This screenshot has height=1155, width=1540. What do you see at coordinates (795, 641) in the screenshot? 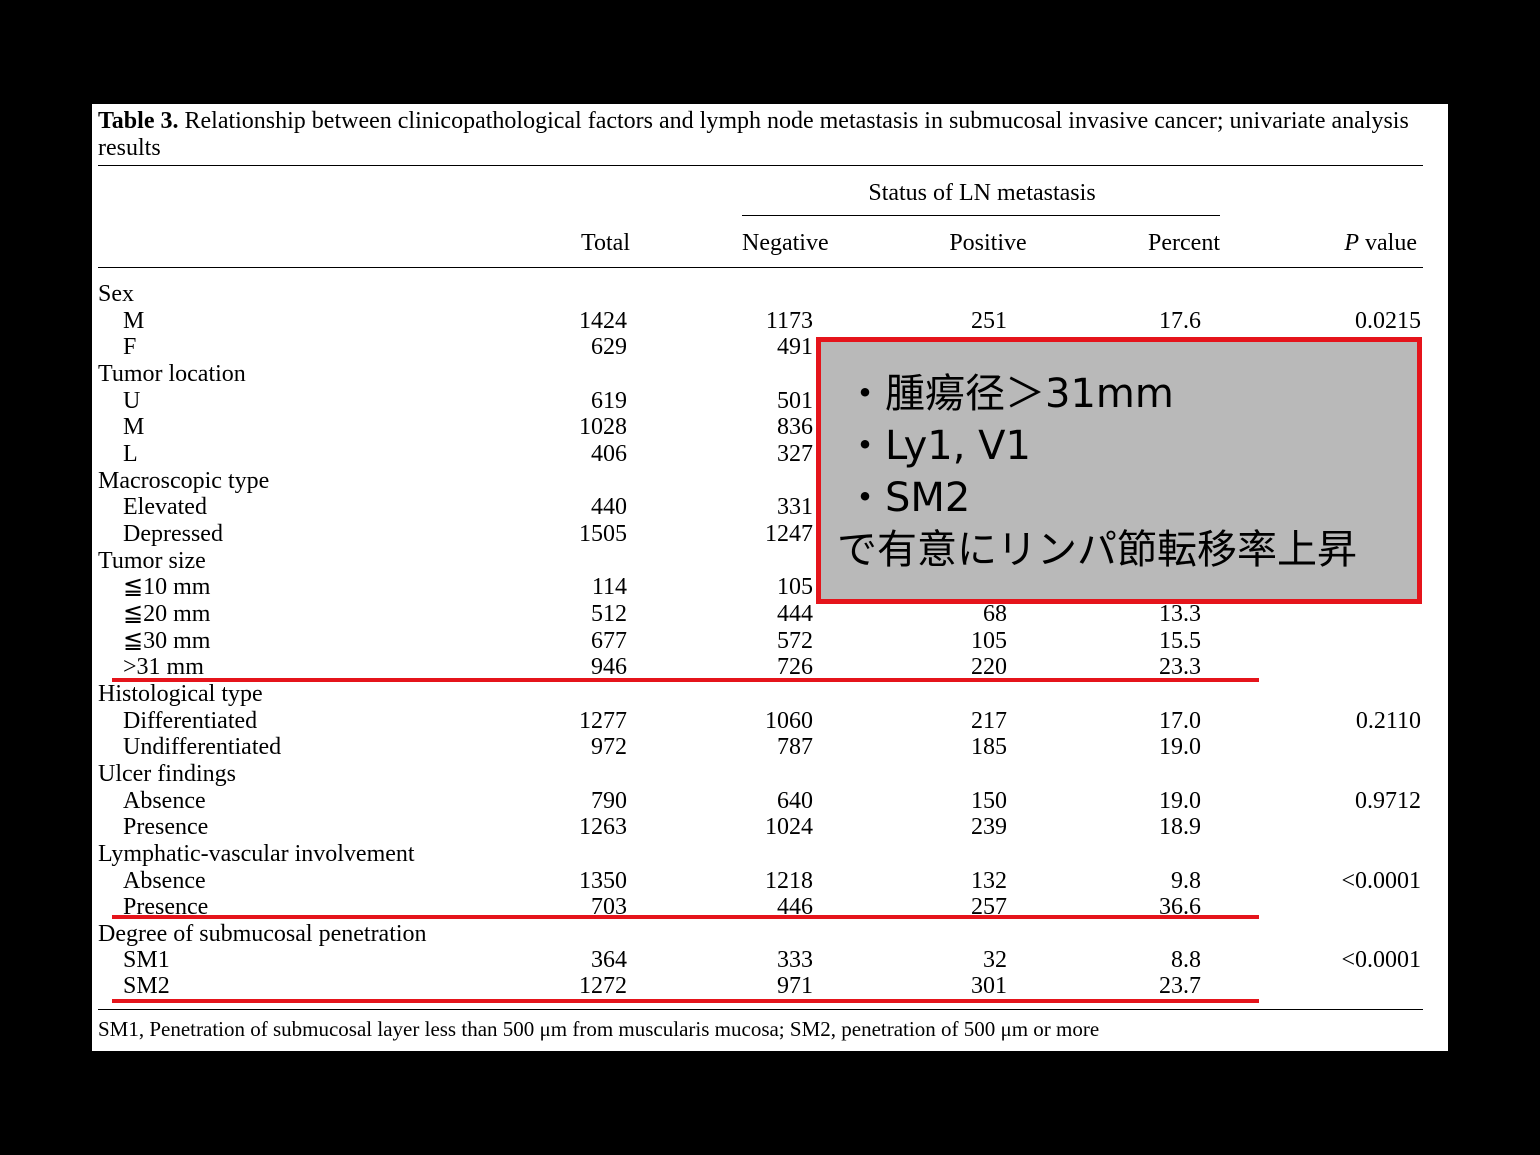
I see `cell-negative: 572` at bounding box center [795, 641].